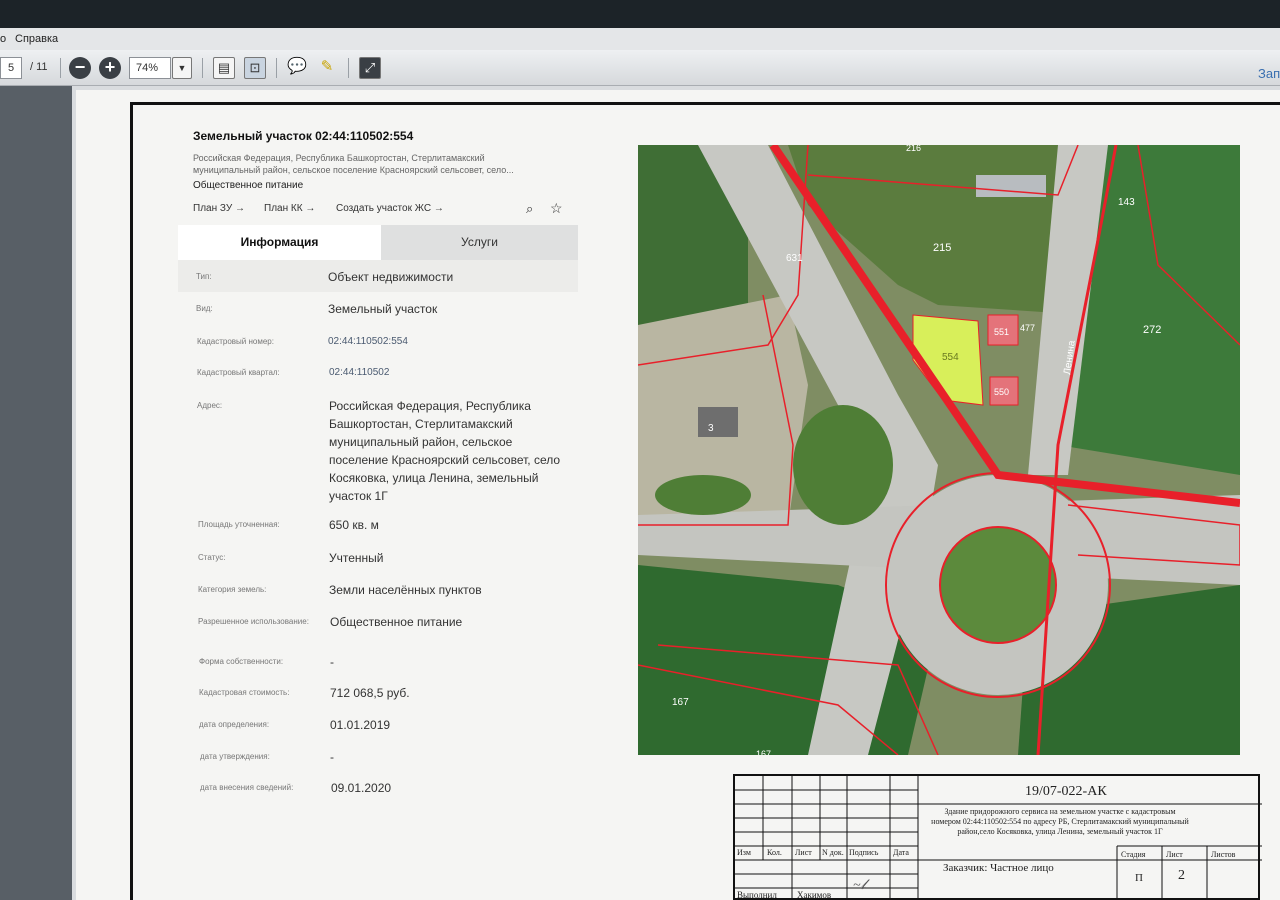 The image size is (1280, 900). Describe the element at coordinates (182, 68) in the screenshot. I see `chevron-down-icon: ▼` at that location.